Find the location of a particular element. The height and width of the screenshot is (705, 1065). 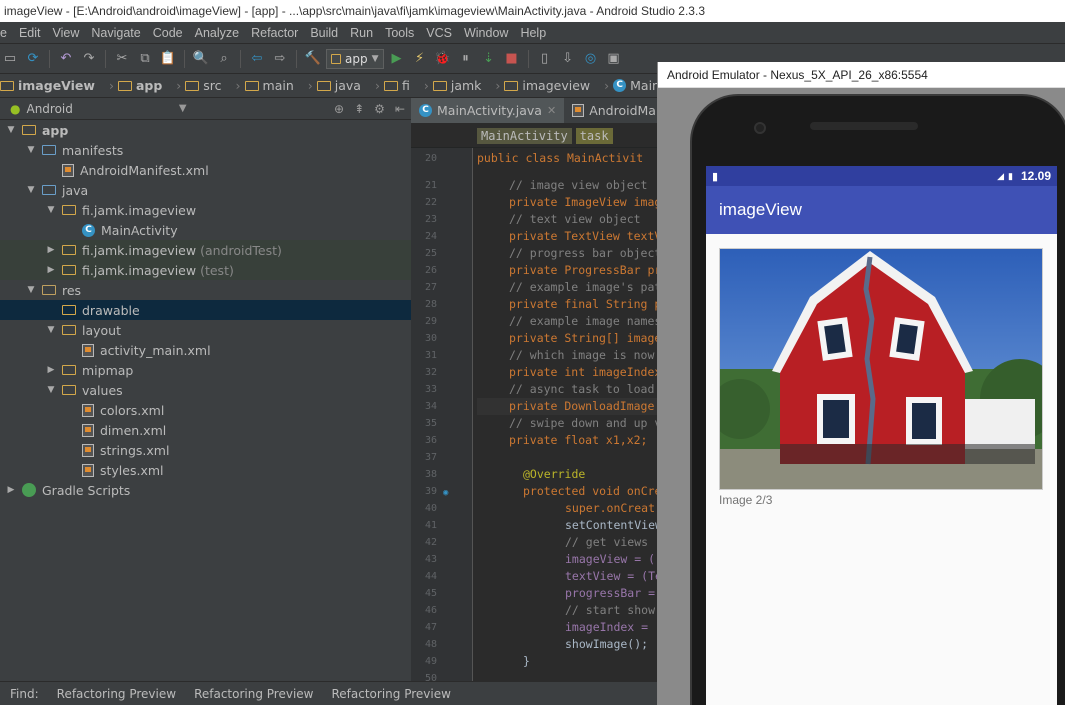

settings-gear-icon: ⚙ is located at coordinates (379, 109).